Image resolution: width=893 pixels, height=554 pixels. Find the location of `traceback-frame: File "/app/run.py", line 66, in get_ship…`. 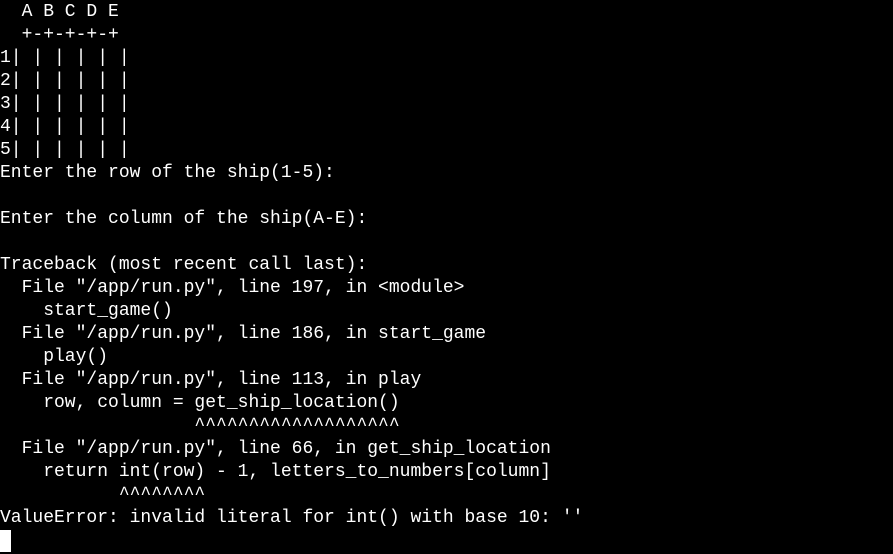

traceback-frame: File "/app/run.py", line 66, in get_ship… is located at coordinates (275, 449).